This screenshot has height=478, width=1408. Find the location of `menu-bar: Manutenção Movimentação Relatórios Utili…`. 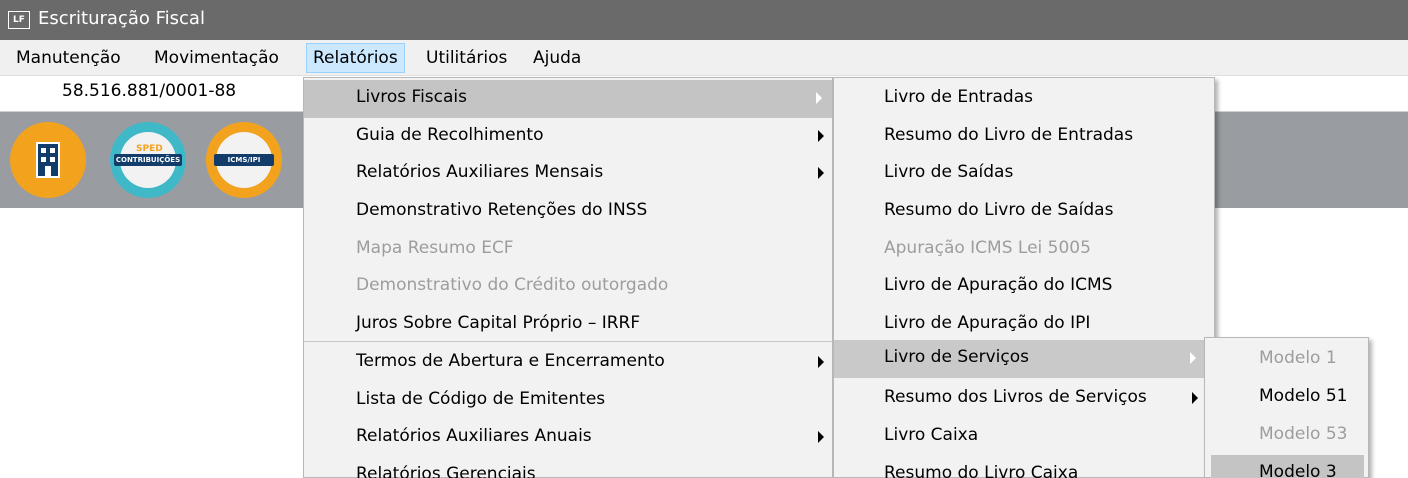

menu-bar: Manutenção Movimentação Relatórios Utili… is located at coordinates (704, 58).